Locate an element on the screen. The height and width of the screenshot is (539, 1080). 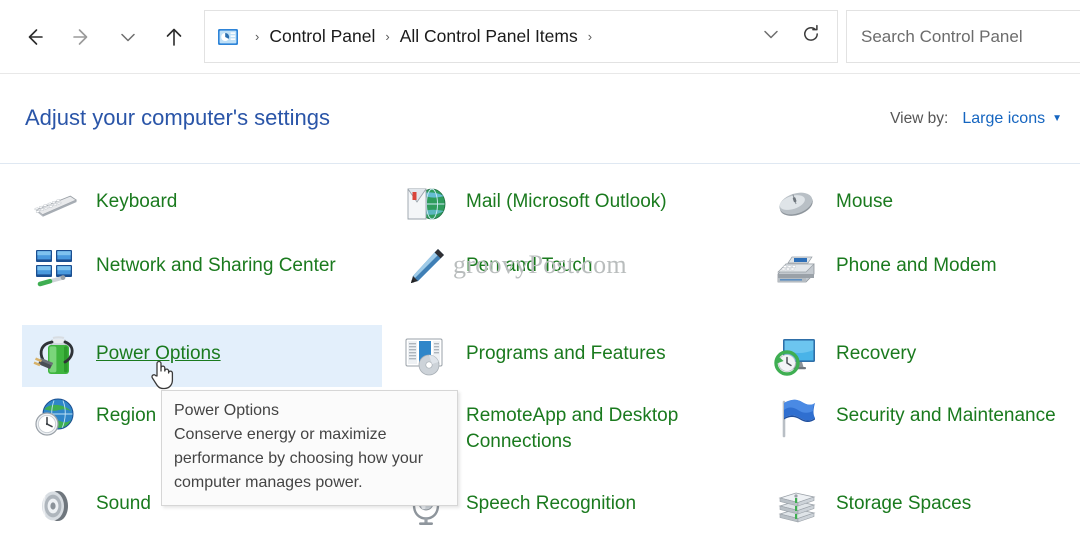
control-panel-item: Security and Maintenance is located at coordinates (921, 418).